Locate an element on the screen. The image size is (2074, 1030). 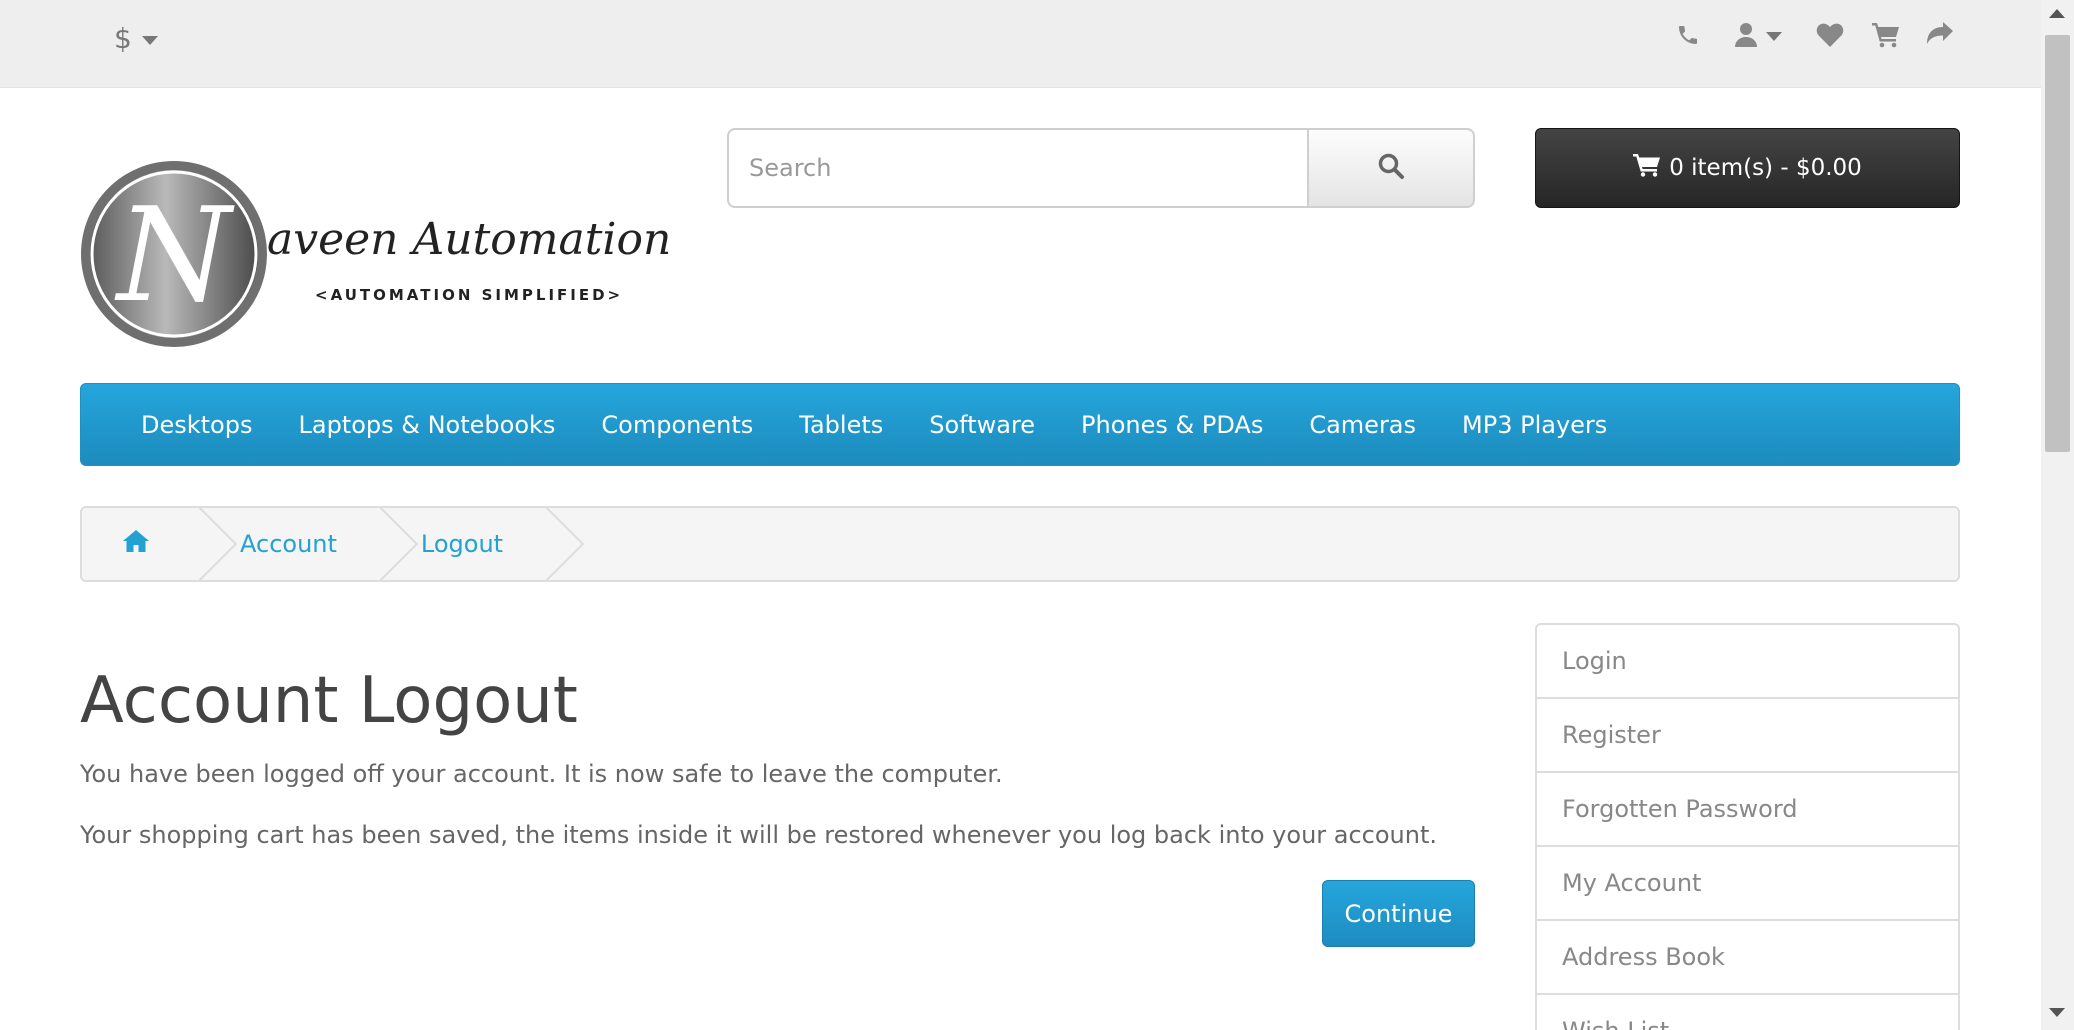
menu-item-phones-pdas: Phones & PDAs is located at coordinates (1172, 425).